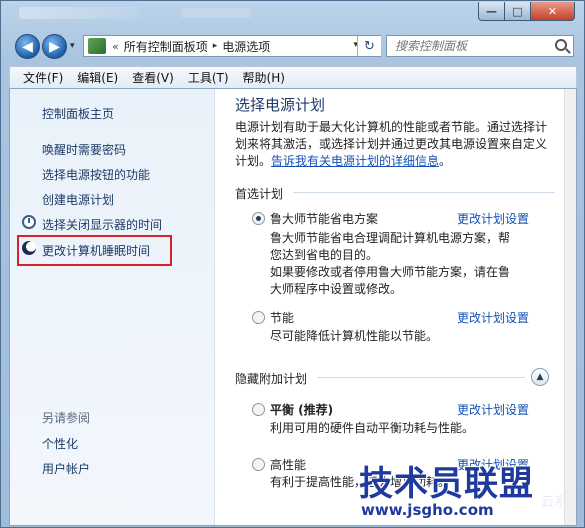 Image resolution: width=585 pixels, height=528 pixels. What do you see at coordinates (421, 377) in the screenshot?
I see `hidden-divider` at bounding box center [421, 377].